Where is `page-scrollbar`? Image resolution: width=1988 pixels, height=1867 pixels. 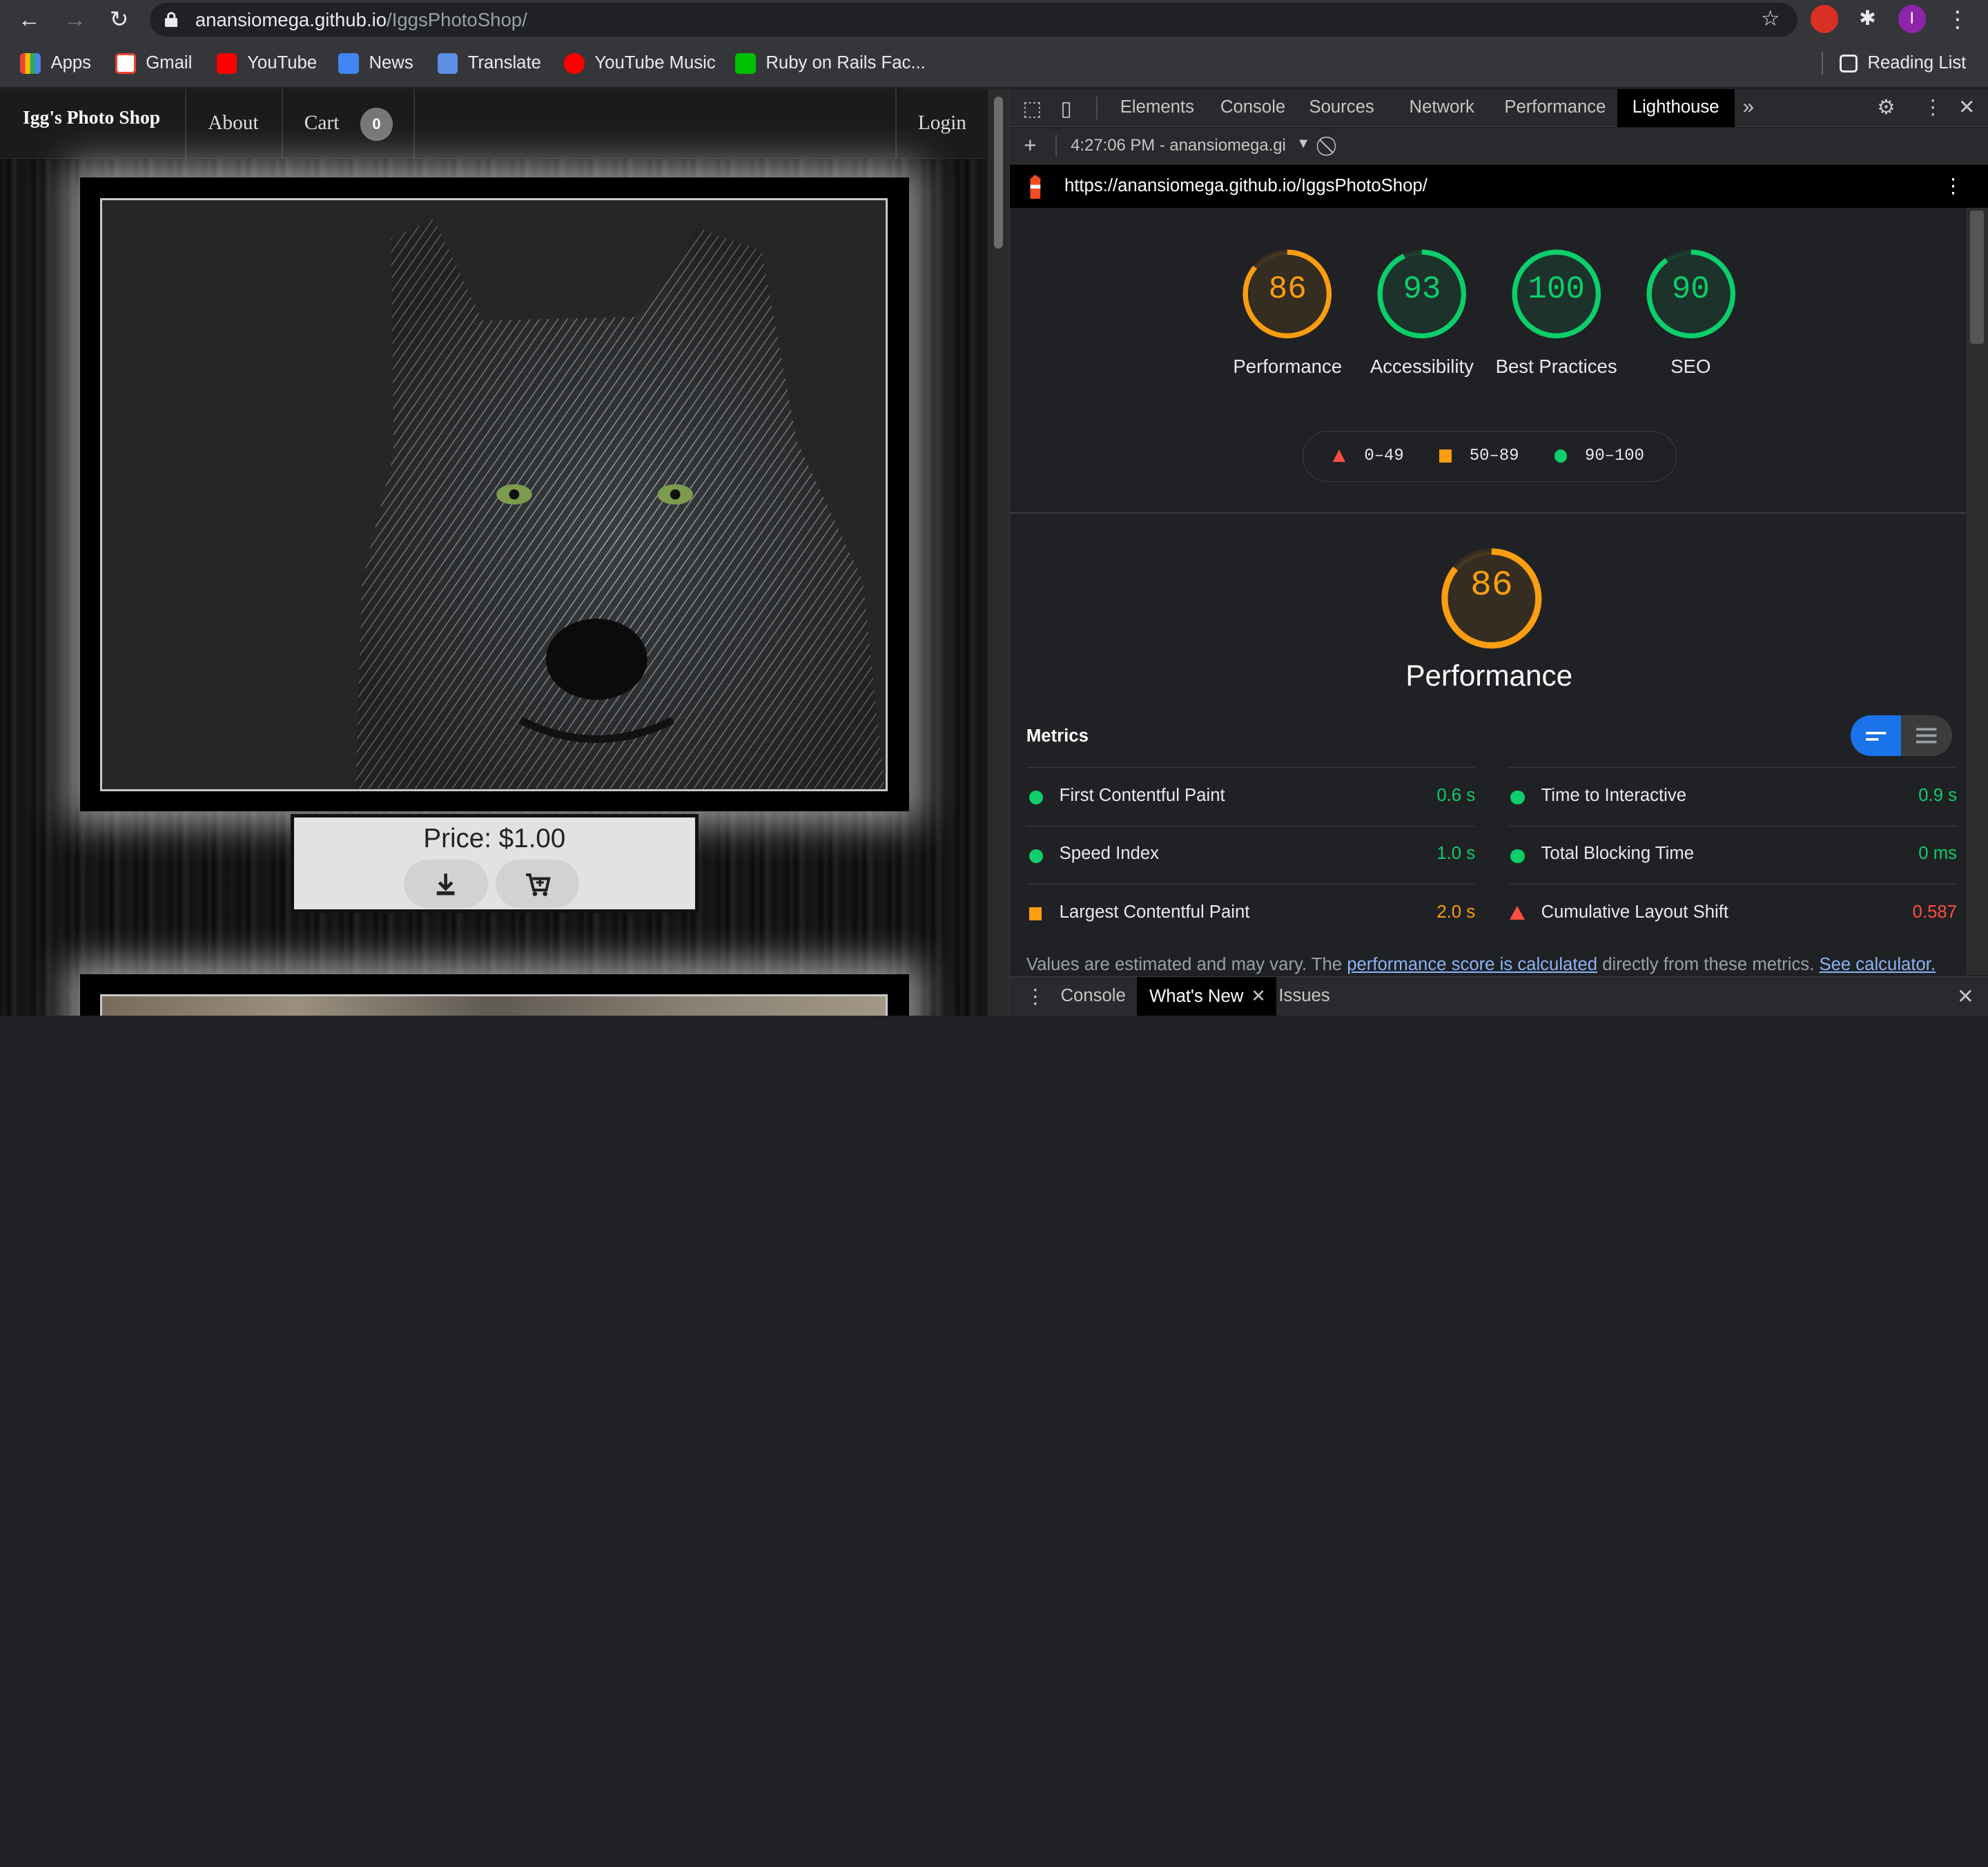 page-scrollbar is located at coordinates (998, 552).